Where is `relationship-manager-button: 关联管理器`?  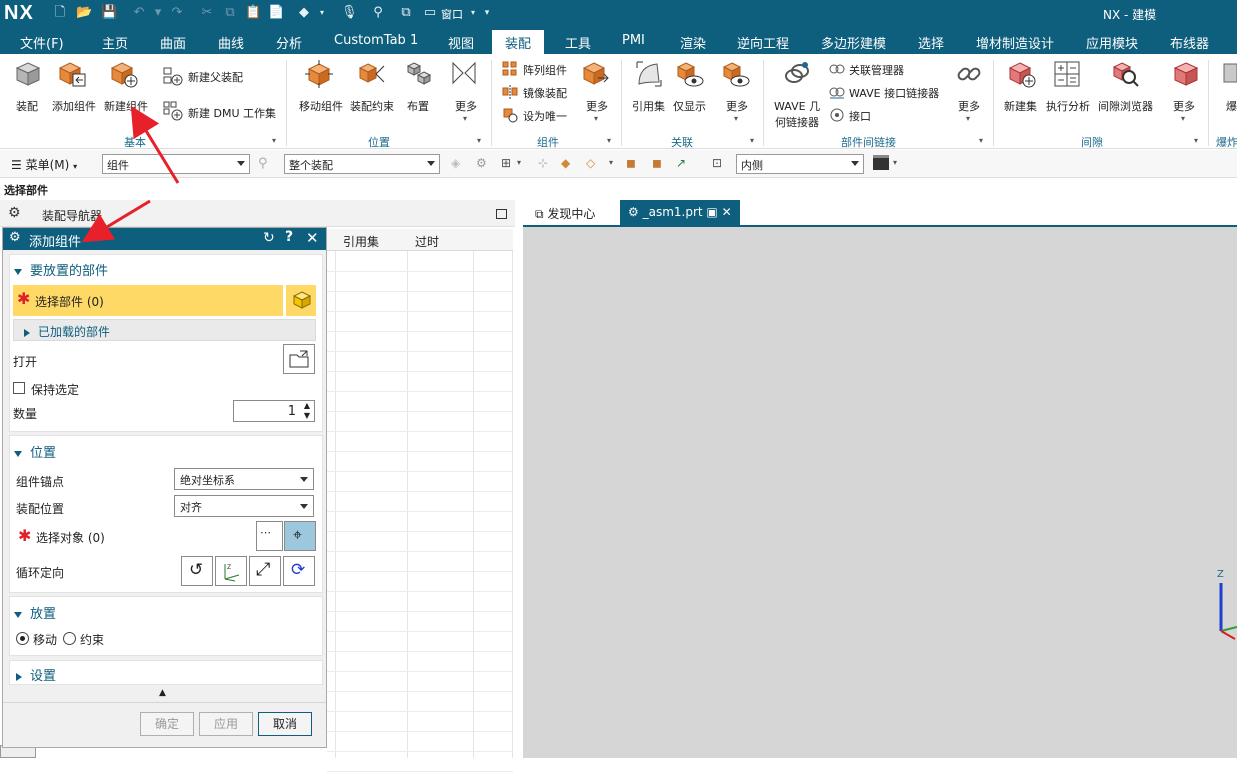
relationship-manager-button: 关联管理器 is located at coordinates (876, 70).